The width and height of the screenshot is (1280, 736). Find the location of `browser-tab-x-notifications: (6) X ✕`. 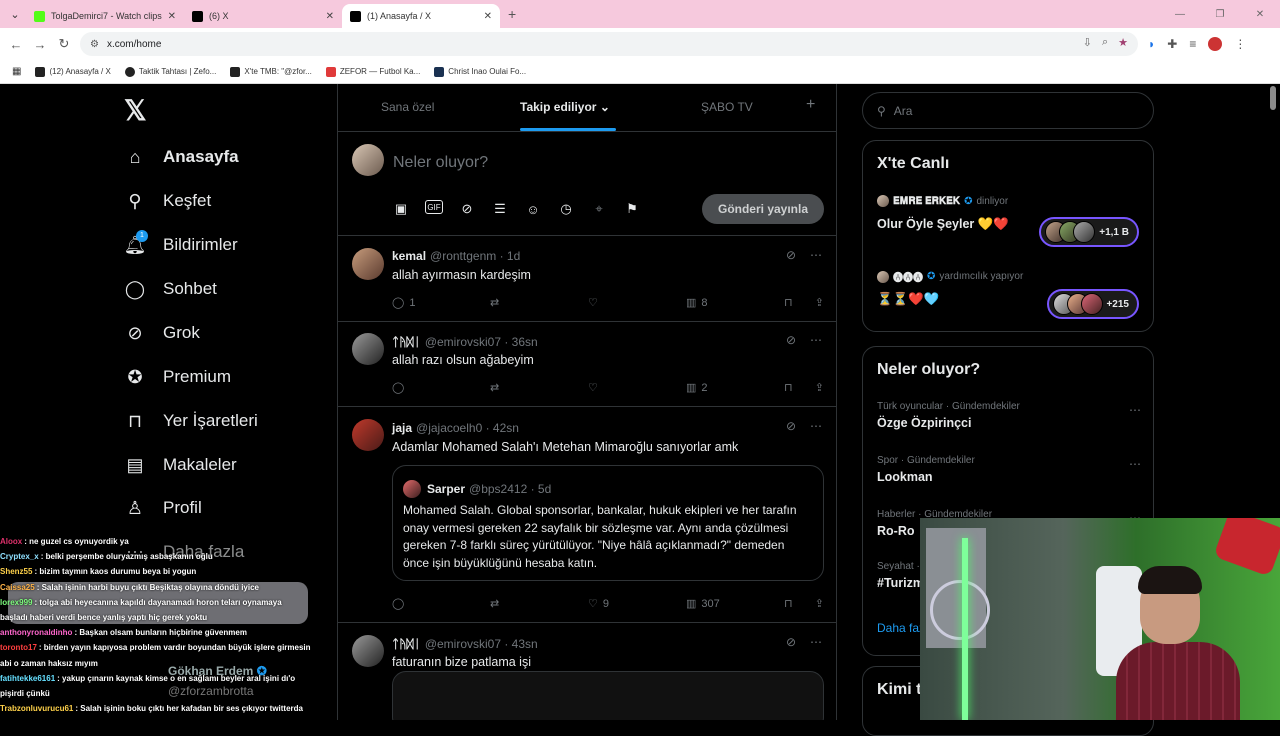

browser-tab-x-notifications: (6) X ✕ is located at coordinates (263, 16).